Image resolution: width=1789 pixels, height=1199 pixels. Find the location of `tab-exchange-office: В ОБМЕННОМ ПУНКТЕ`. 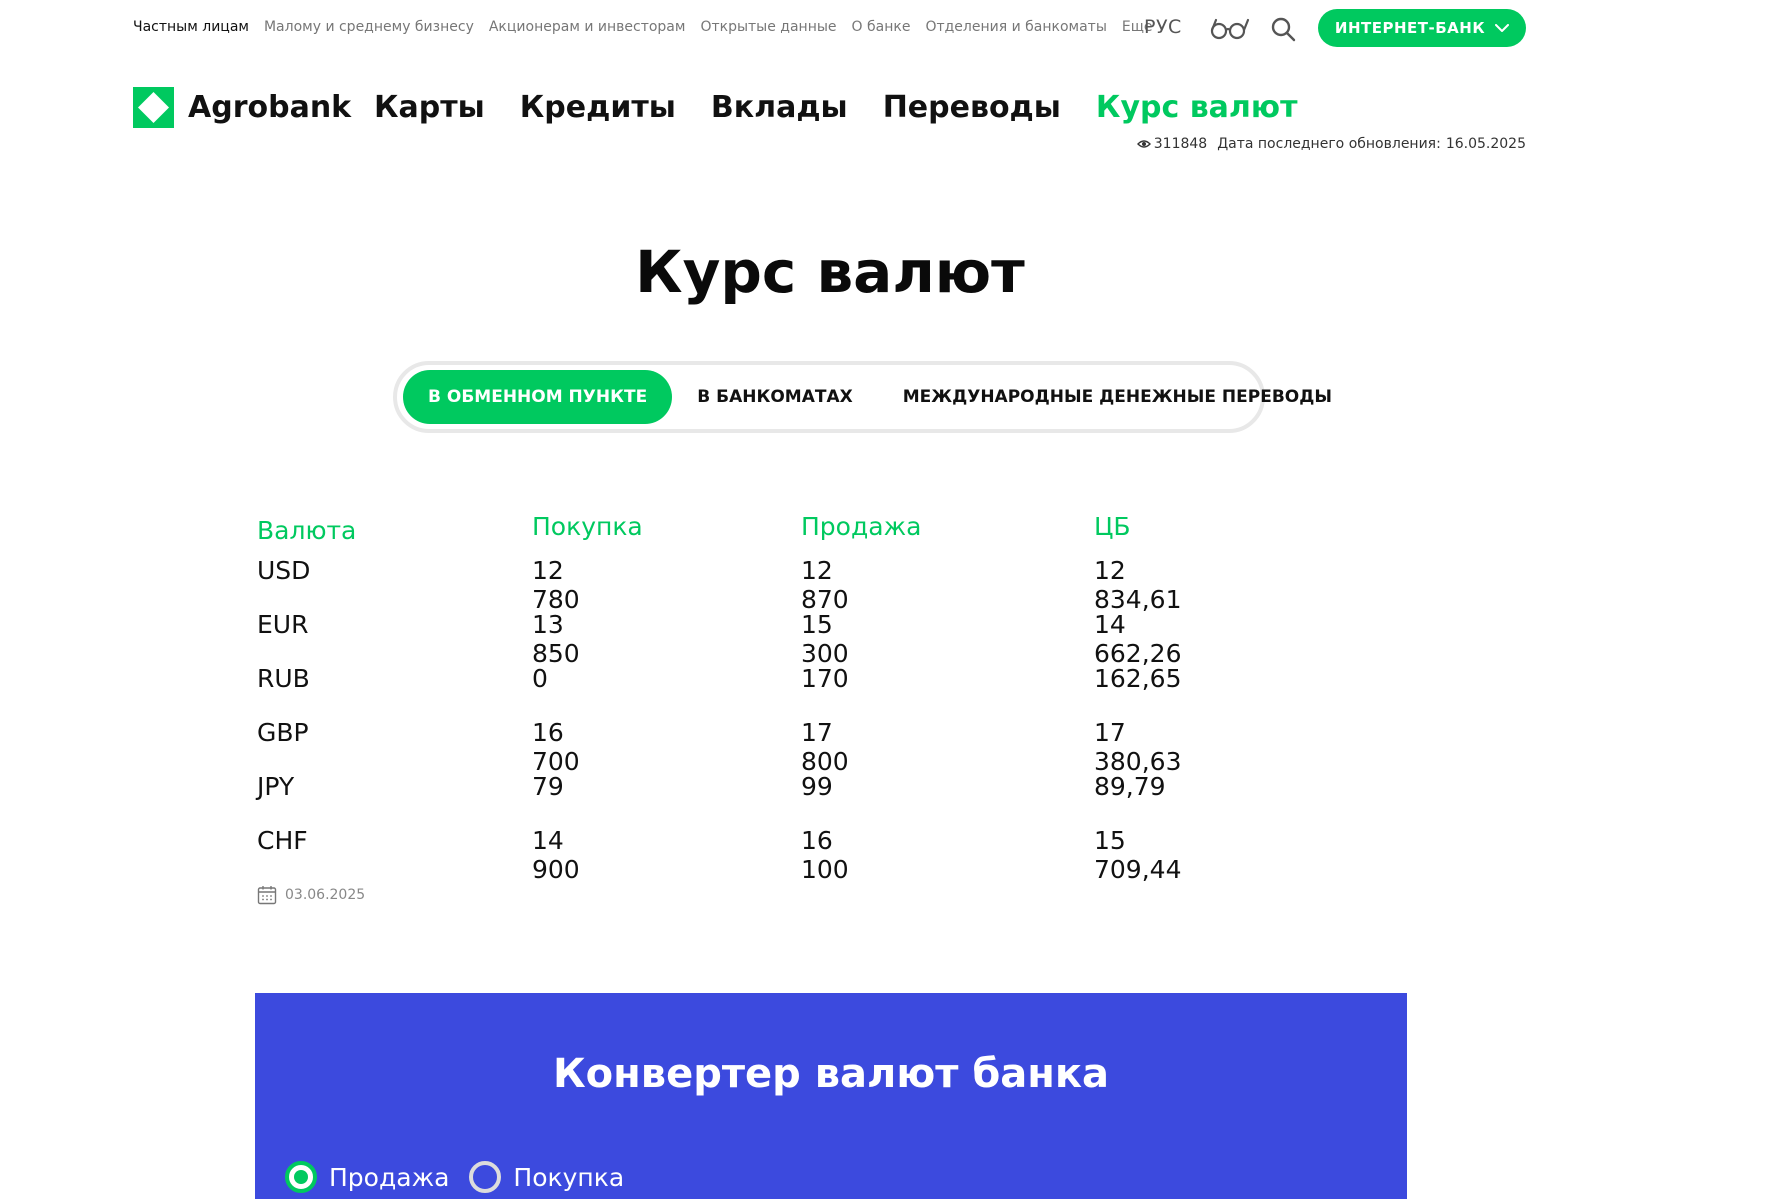

tab-exchange-office: В ОБМЕННОМ ПУНКТЕ is located at coordinates (538, 397).